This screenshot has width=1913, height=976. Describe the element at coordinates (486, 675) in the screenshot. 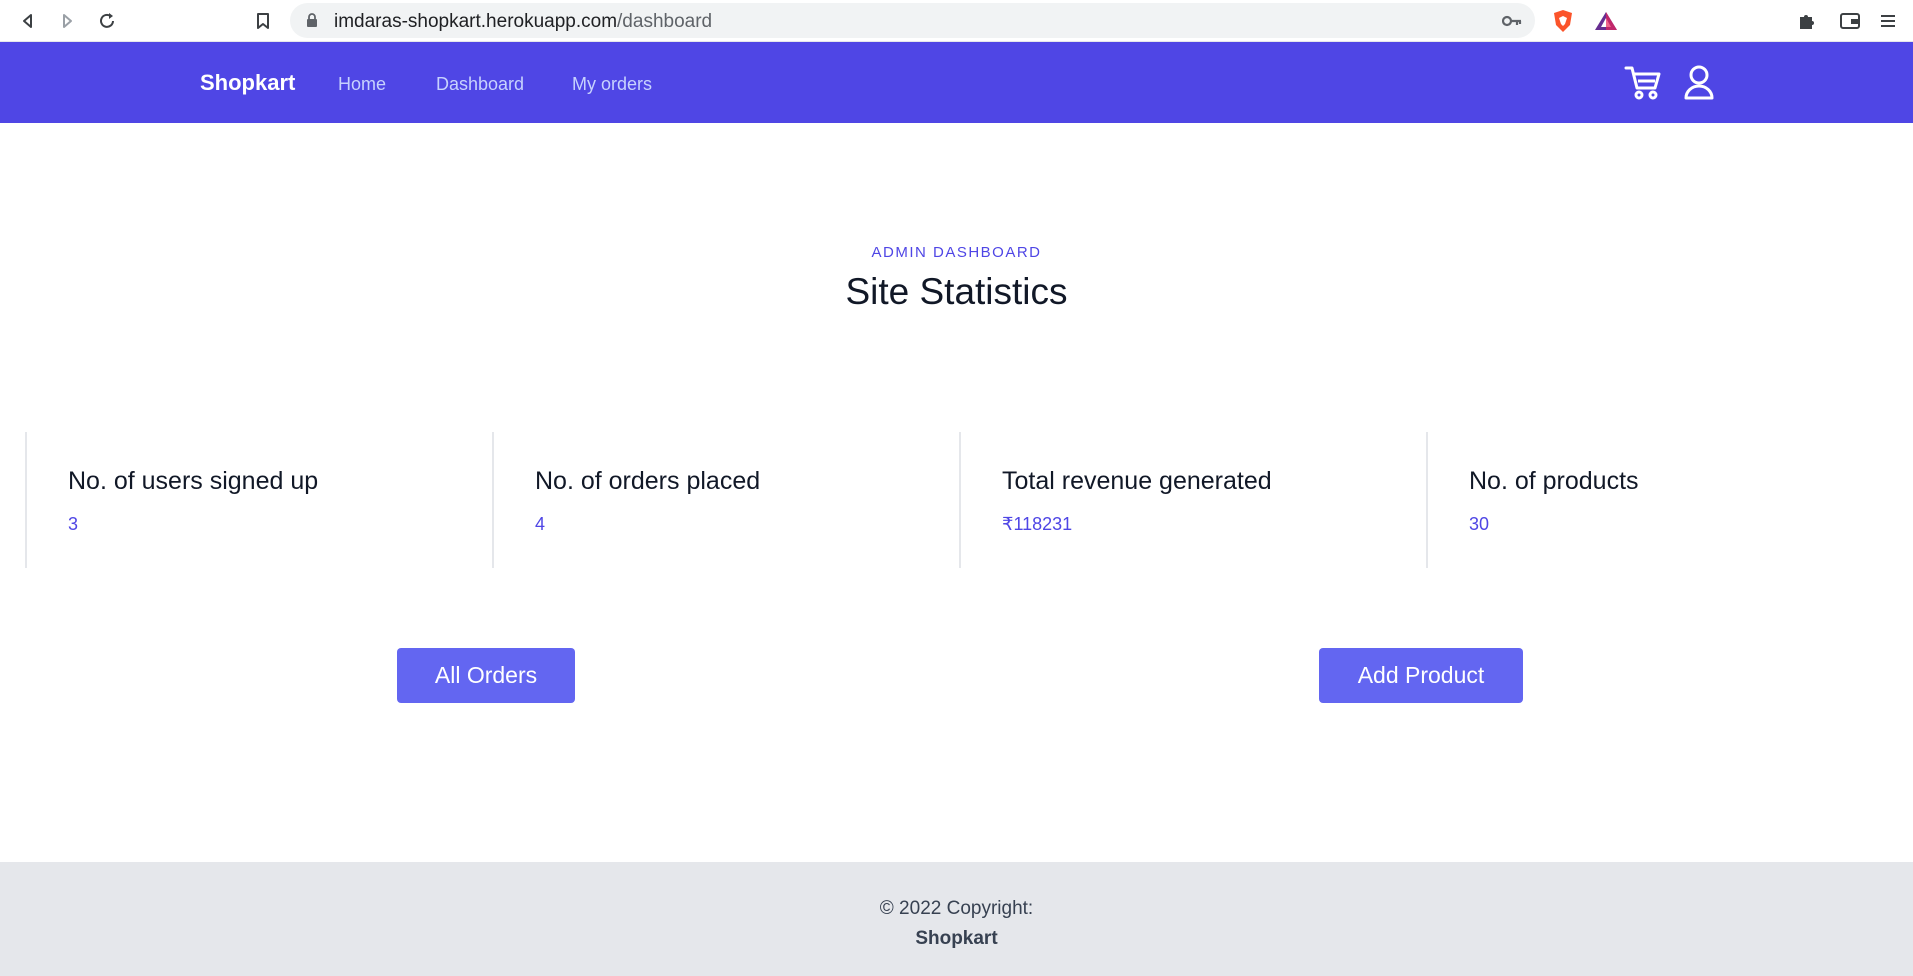

I see `all-orders-button: All Orders` at that location.